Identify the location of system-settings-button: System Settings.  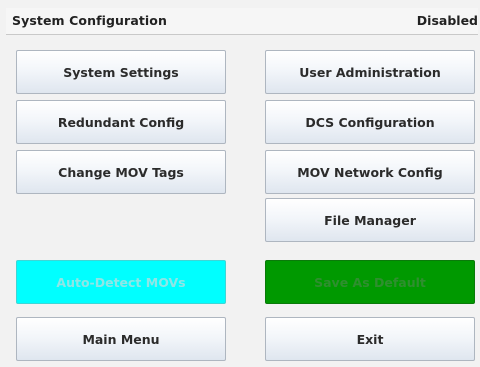
(121, 72).